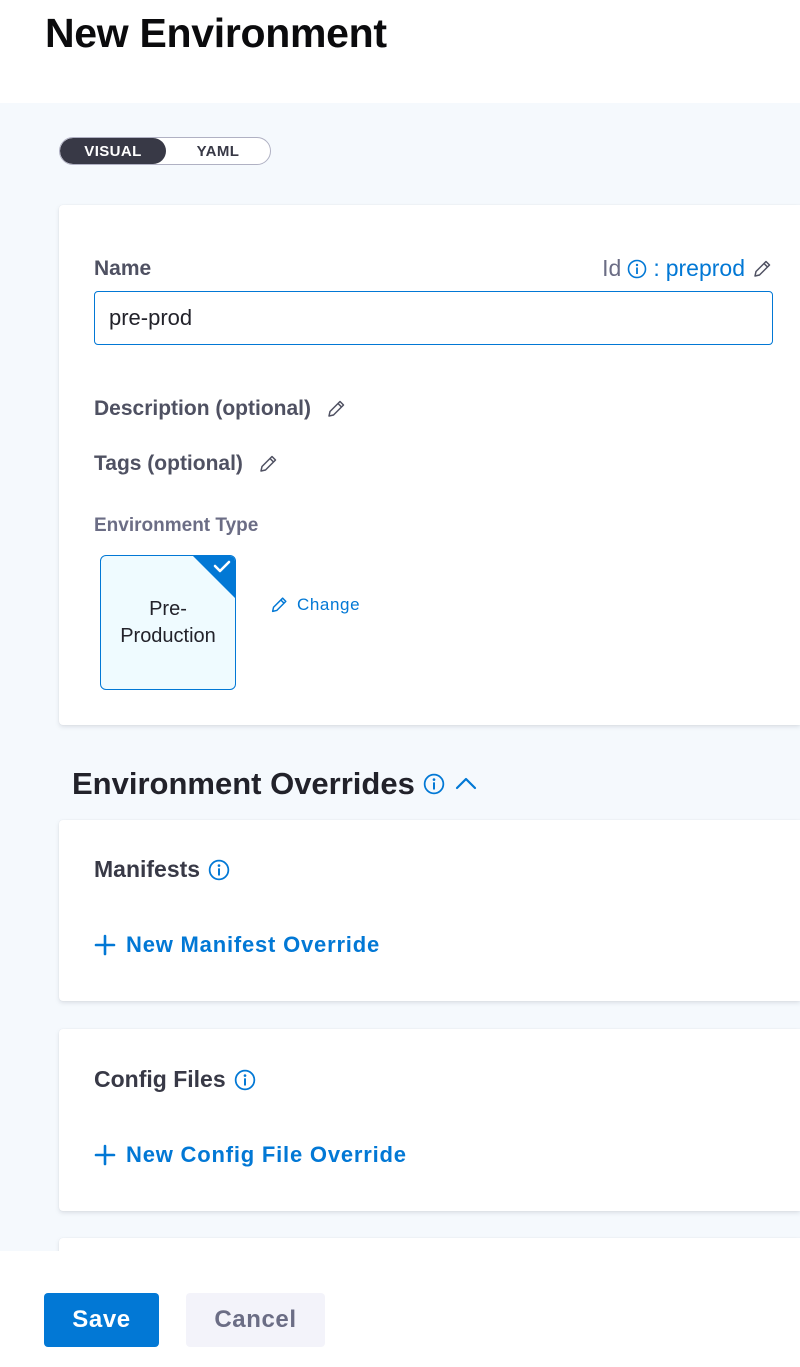  I want to click on environment-type-value-text: Pre- Production, so click(168, 622).